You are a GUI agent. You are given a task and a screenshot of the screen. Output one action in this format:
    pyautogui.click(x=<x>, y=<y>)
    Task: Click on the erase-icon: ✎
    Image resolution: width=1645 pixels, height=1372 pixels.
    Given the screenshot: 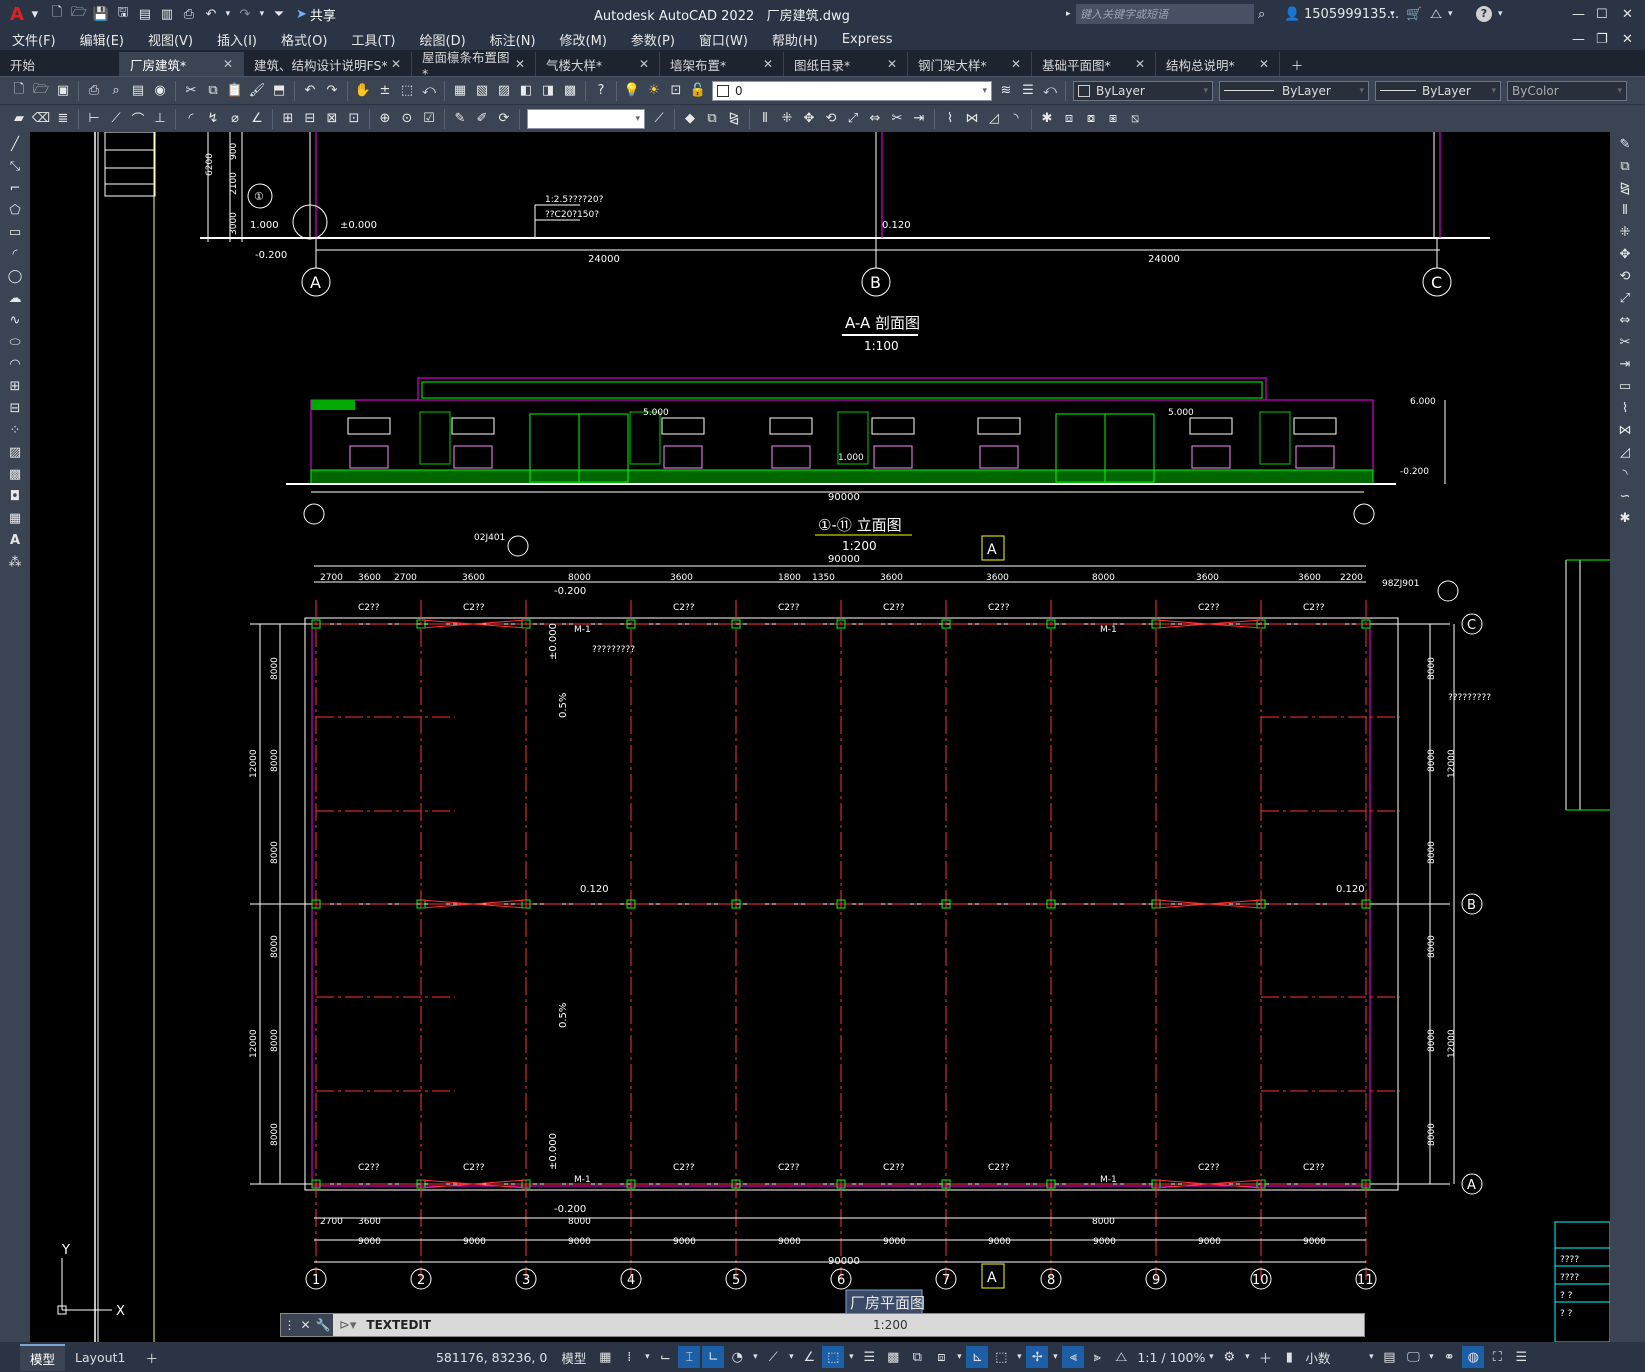 What is the action you would take?
    pyautogui.click(x=1625, y=144)
    